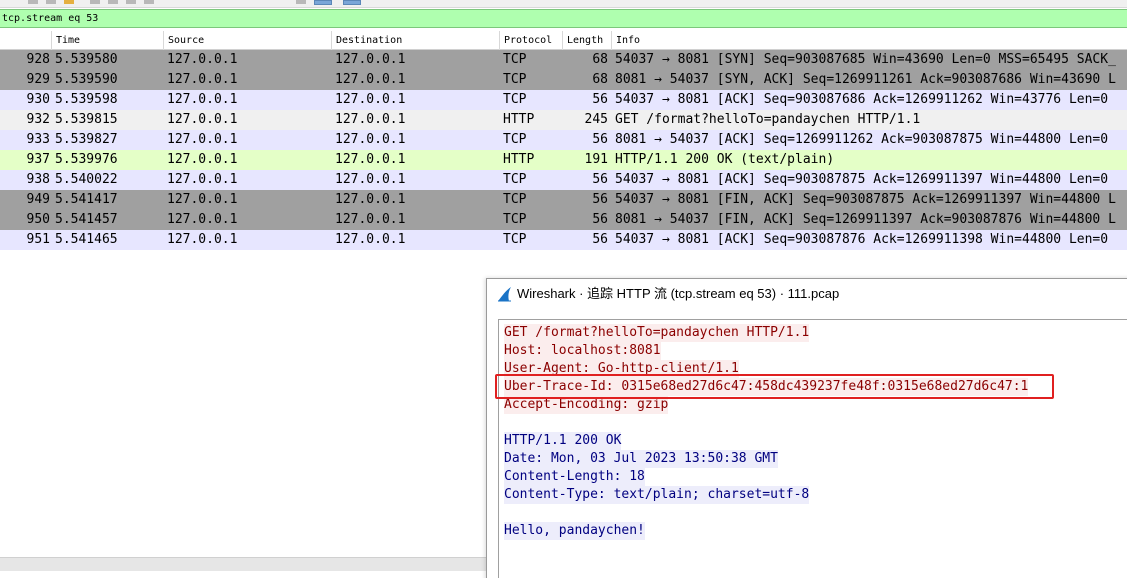  I want to click on request-line: Host: localhost:8081, so click(582, 351).